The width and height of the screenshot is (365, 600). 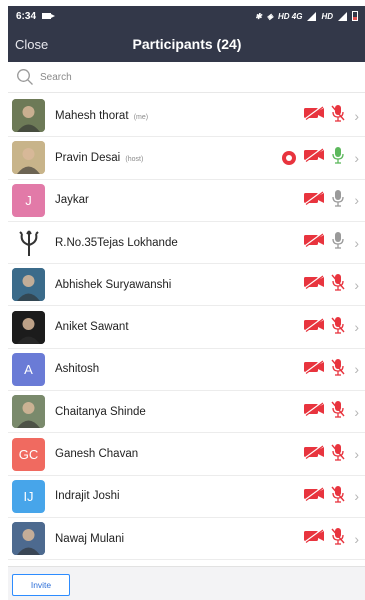 What do you see at coordinates (92, 327) in the screenshot?
I see `participant-name-text: Aniket Sawant` at bounding box center [92, 327].